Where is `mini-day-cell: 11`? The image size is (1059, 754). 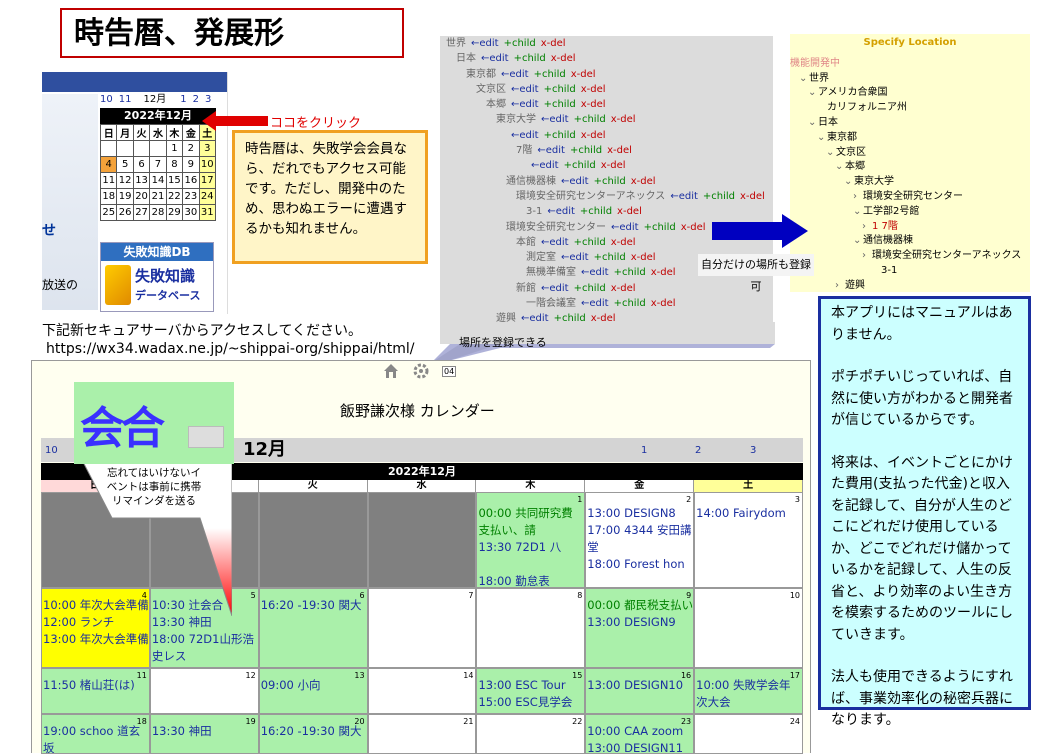 mini-day-cell: 11 is located at coordinates (108, 180).